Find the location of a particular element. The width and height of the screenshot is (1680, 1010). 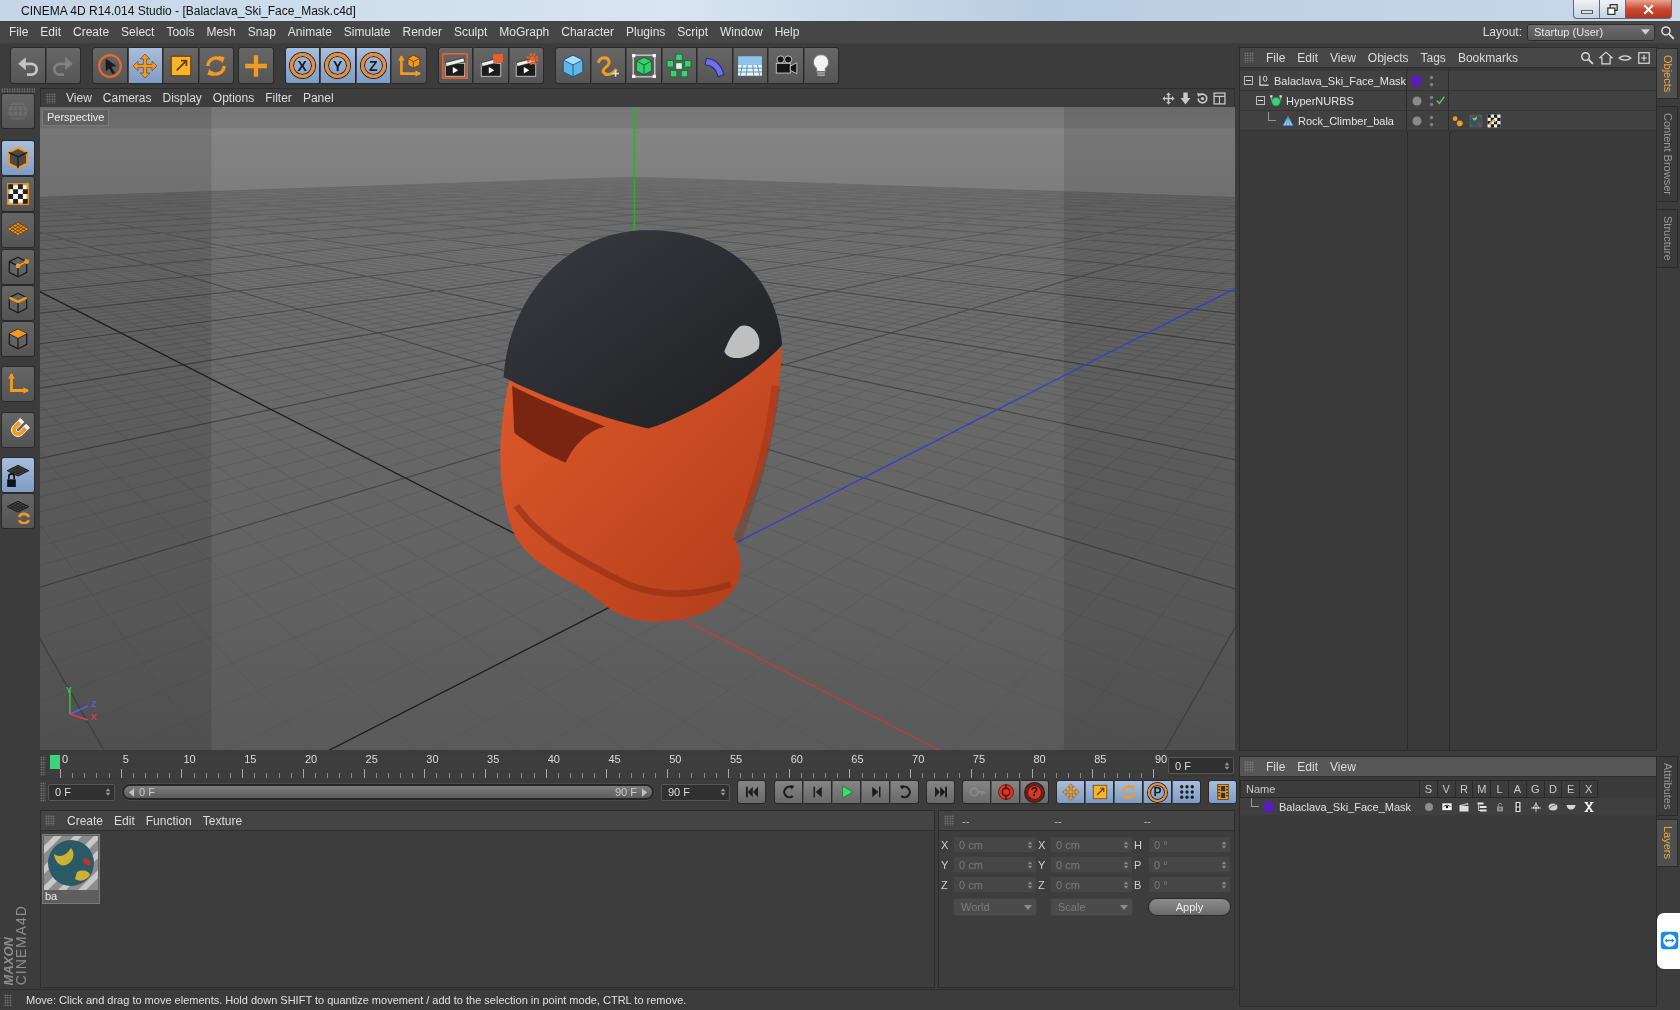

bend-button is located at coordinates (715, 65).